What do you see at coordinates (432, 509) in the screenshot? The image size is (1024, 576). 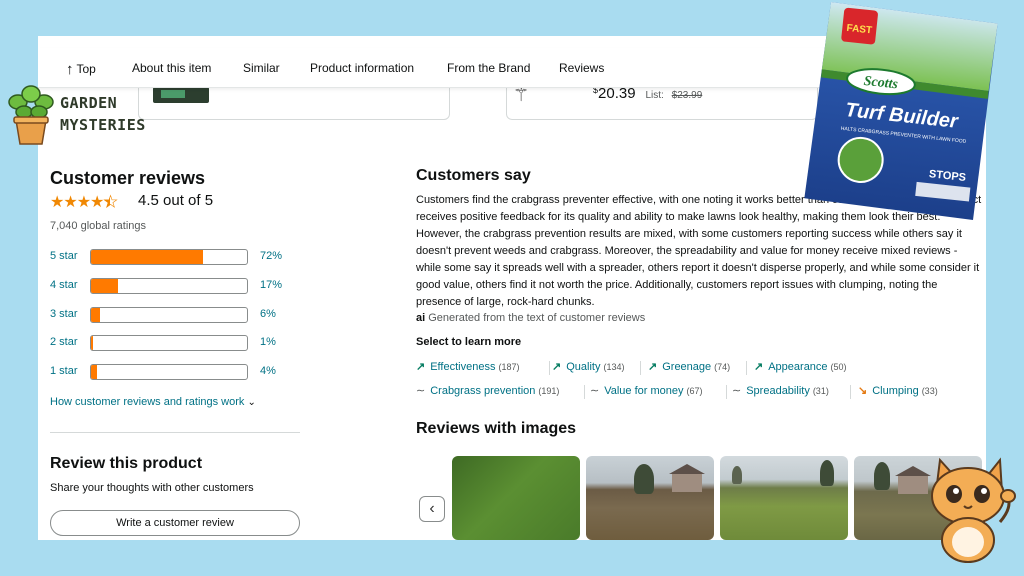 I see `carousel-prev-button: ‹` at bounding box center [432, 509].